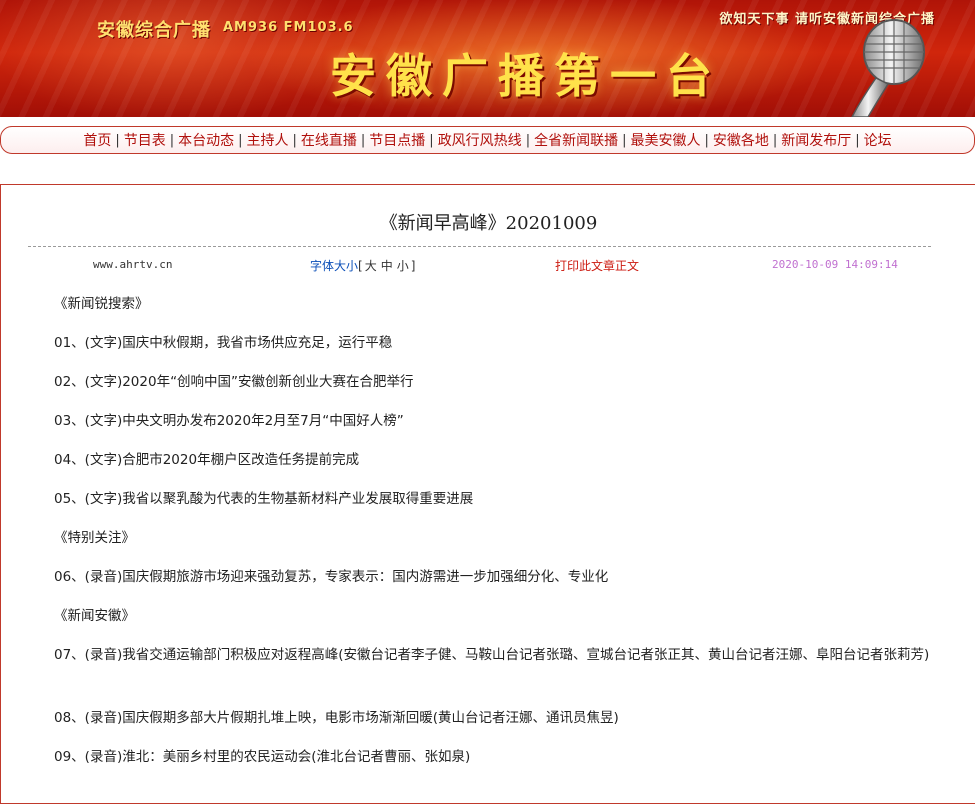 The width and height of the screenshot is (975, 804). Describe the element at coordinates (878, 140) in the screenshot. I see `nav-link: 论坛` at that location.